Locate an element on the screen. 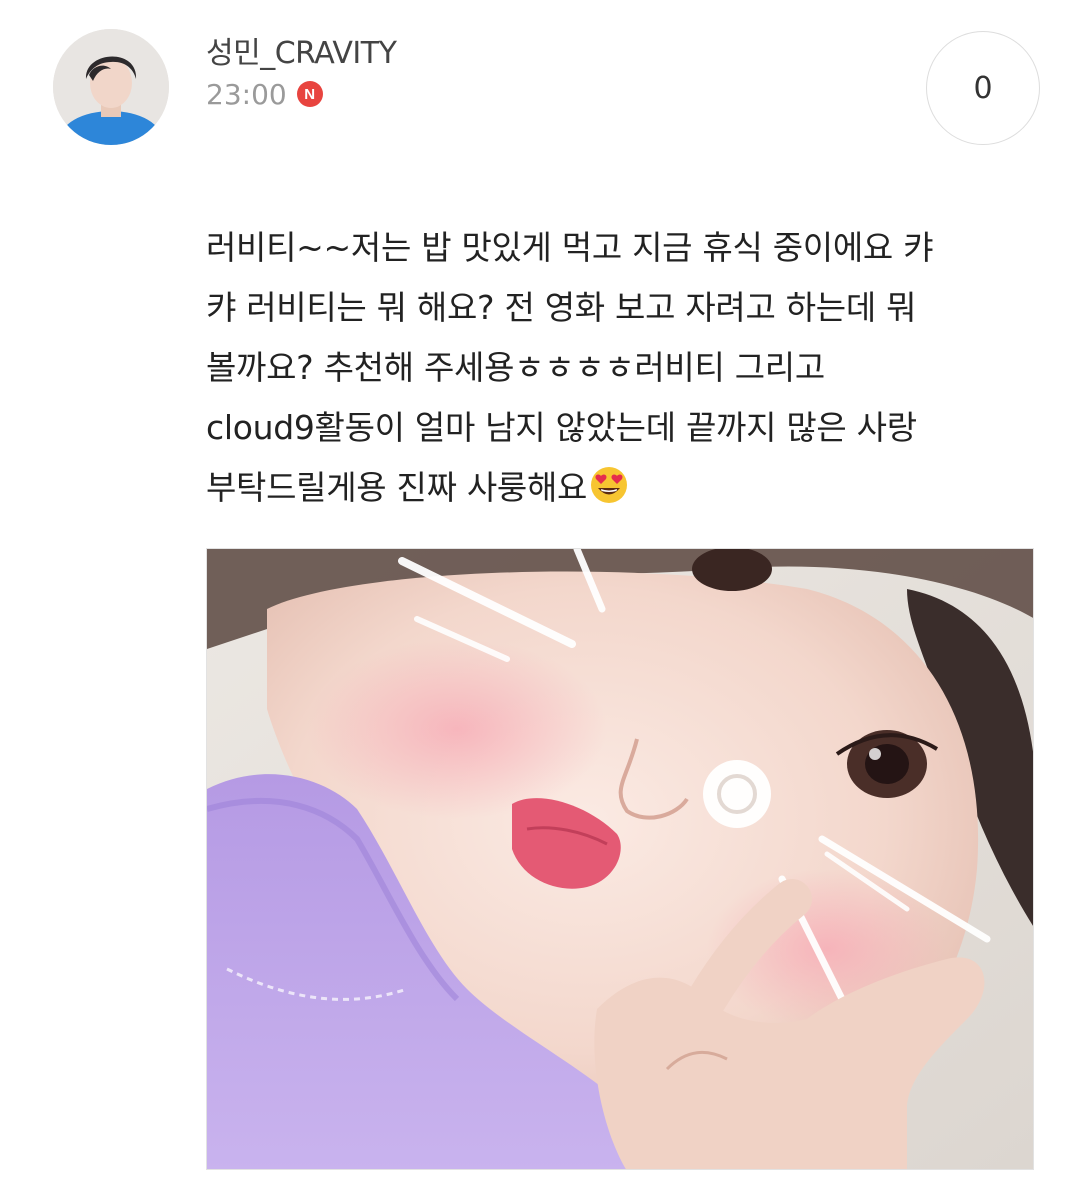 Image resolution: width=1079 pixels, height=1188 pixels. timestamp: 23:00 is located at coordinates (246, 94).